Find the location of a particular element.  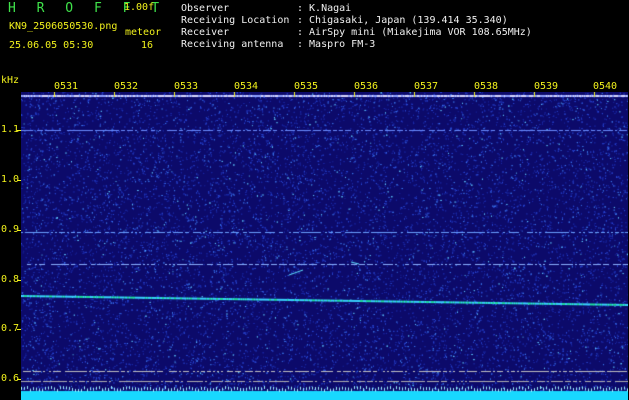

x-tick-label: 0537 is located at coordinates (426, 86).